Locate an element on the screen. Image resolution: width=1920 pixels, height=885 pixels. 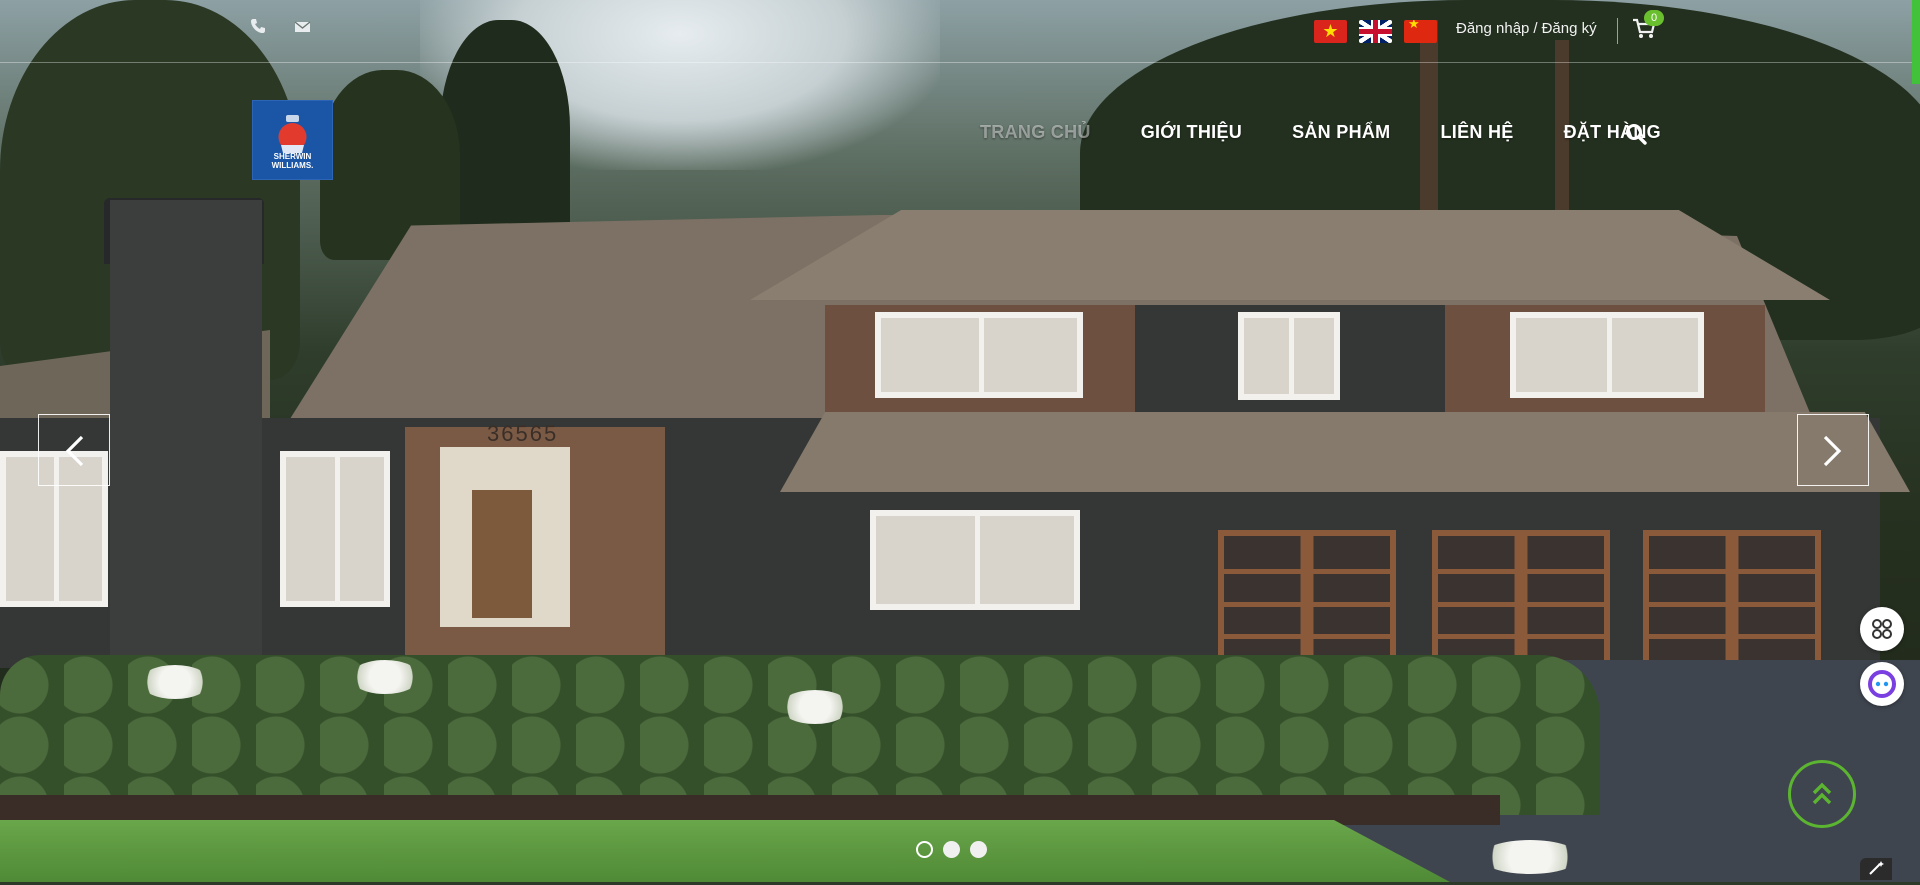
chevron-right-icon is located at coordinates (1832, 451).